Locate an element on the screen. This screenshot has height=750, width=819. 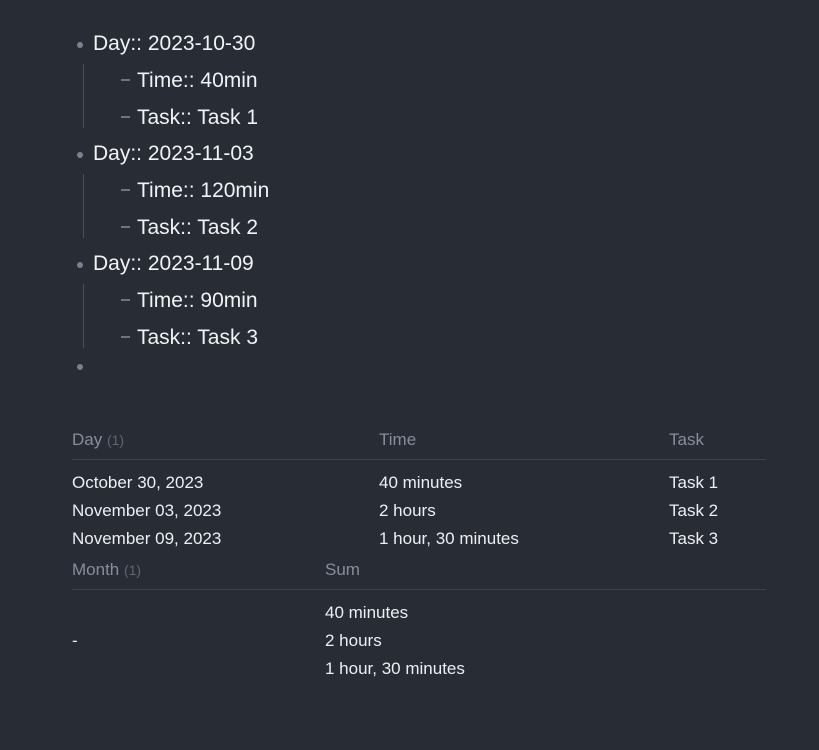
column-header-time-label: Time is located at coordinates (398, 439).